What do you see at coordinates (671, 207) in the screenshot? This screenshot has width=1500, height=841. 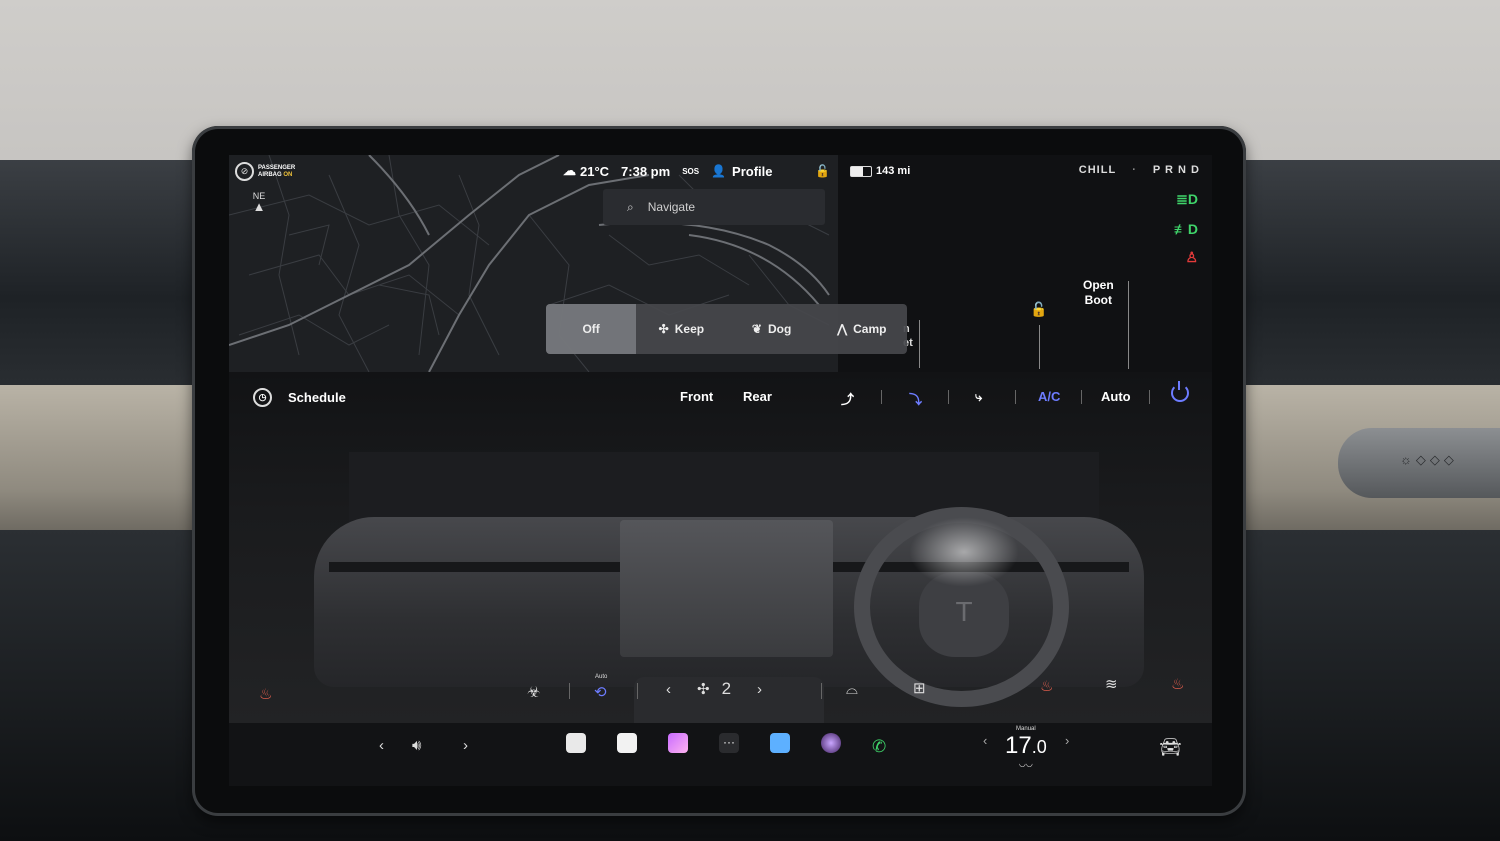 I see `navigate-placeholder: Navigate` at bounding box center [671, 207].